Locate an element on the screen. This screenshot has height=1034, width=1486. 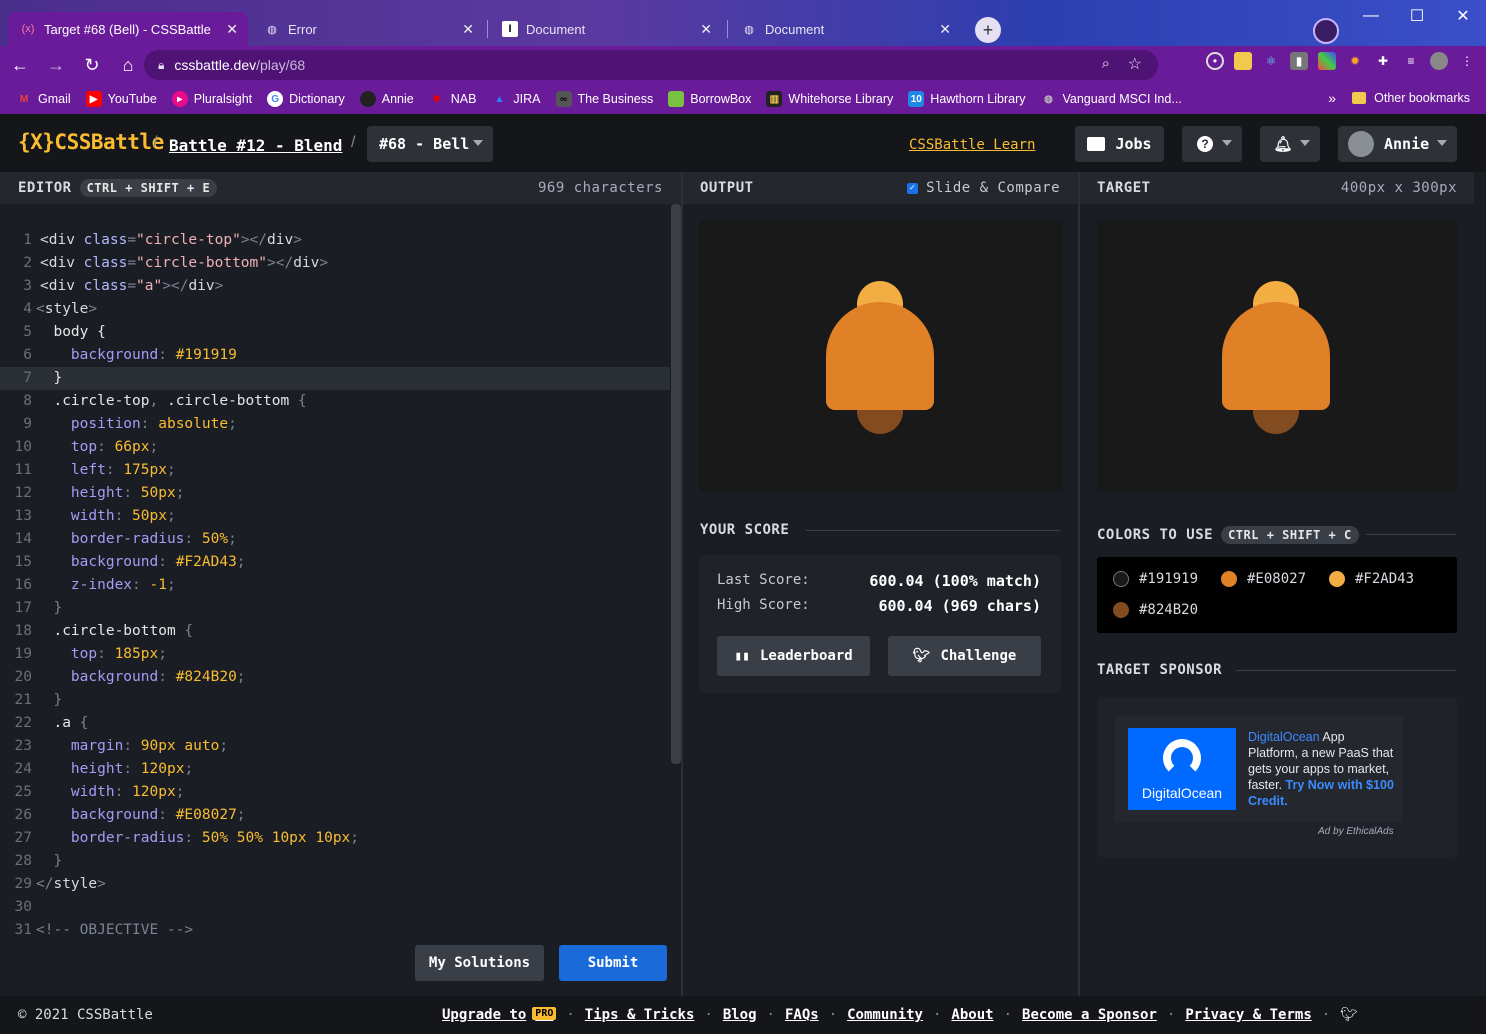
minimize-icon: — is located at coordinates (1371, 16).